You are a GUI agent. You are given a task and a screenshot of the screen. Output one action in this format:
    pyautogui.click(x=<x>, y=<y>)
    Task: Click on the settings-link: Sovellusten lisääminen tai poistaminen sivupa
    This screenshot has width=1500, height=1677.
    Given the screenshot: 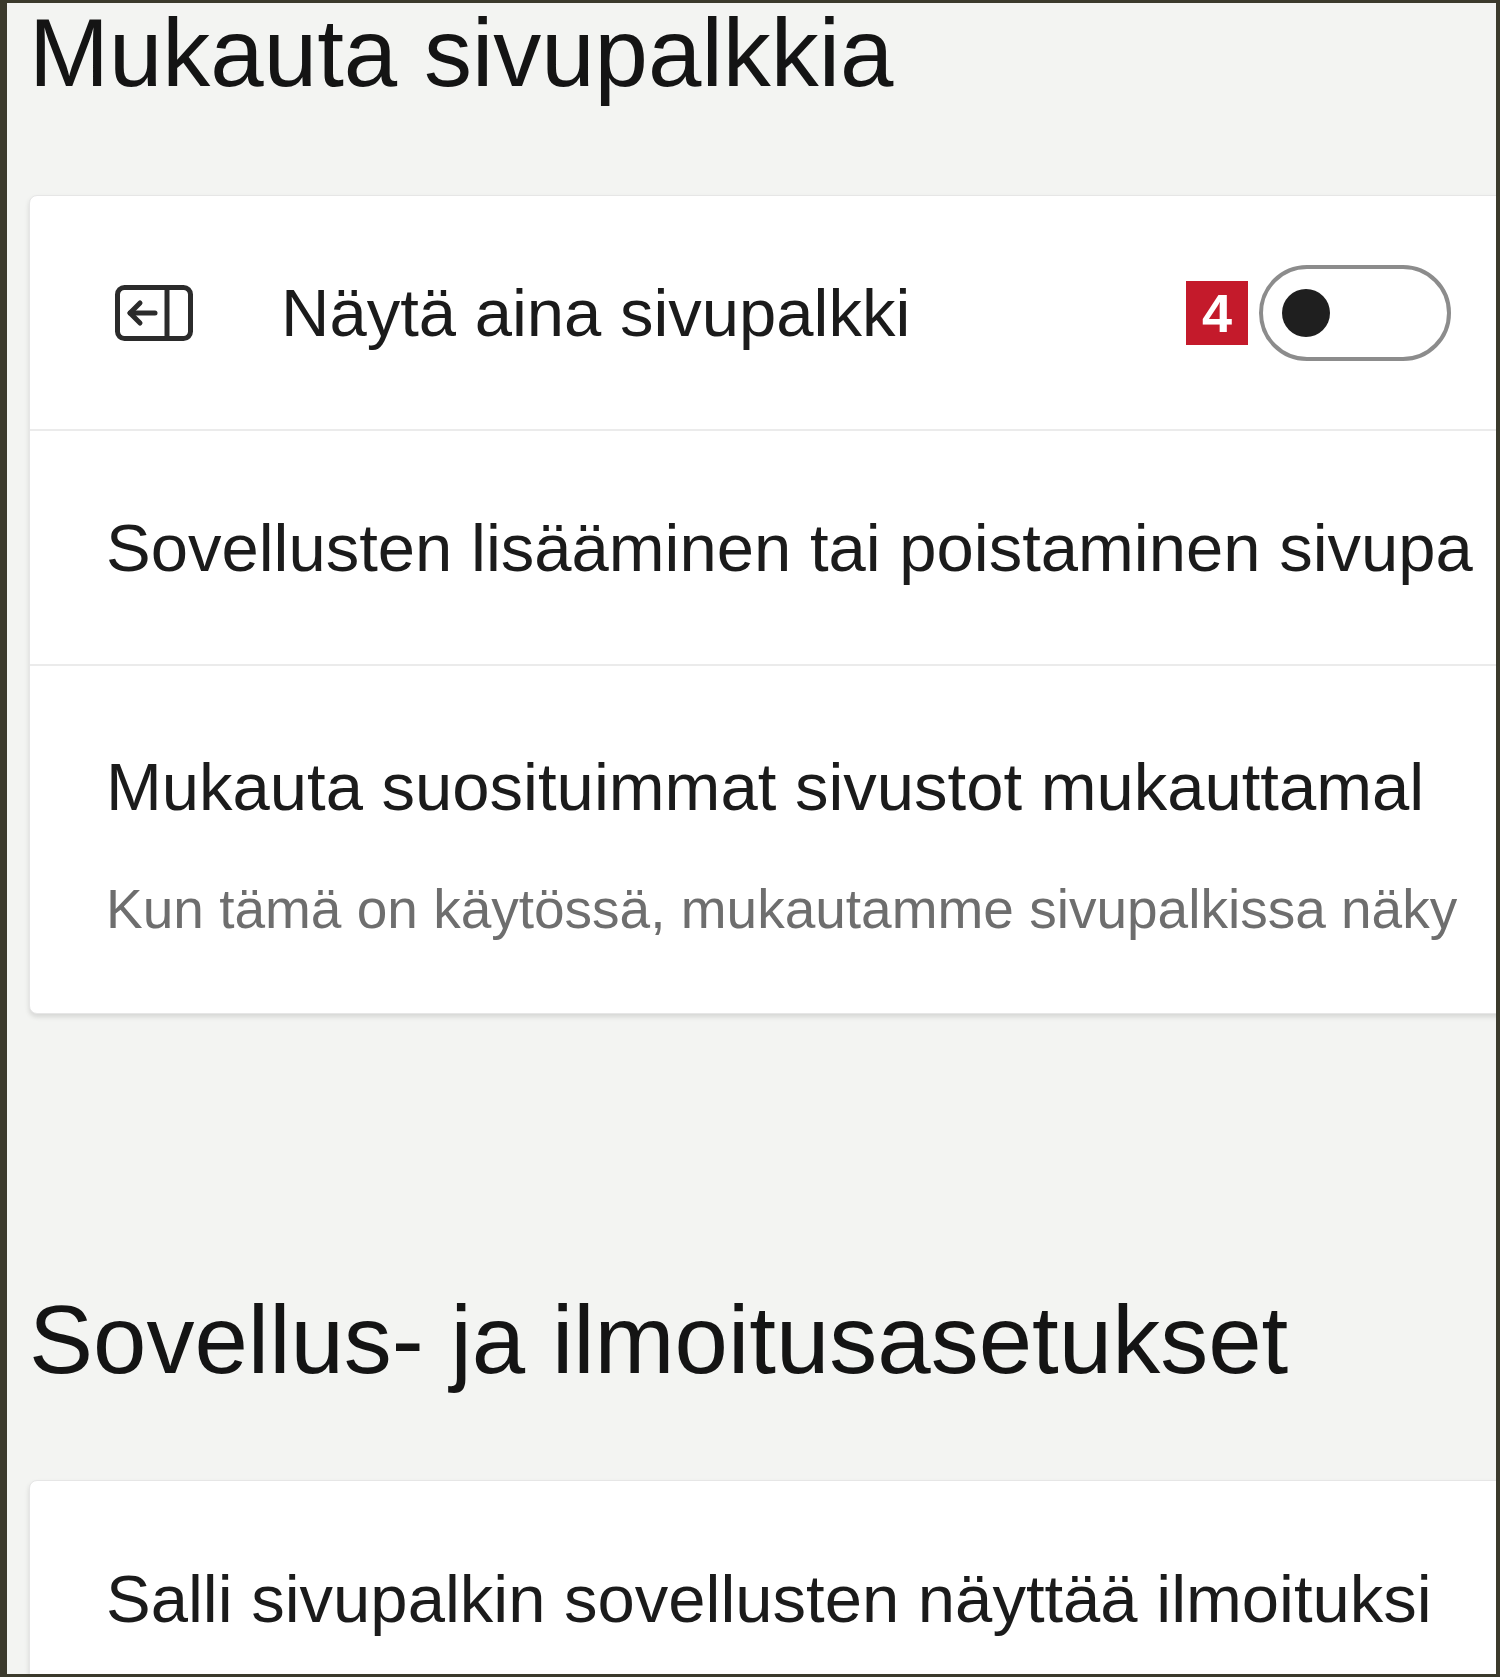 What is the action you would take?
    pyautogui.click(x=789, y=547)
    